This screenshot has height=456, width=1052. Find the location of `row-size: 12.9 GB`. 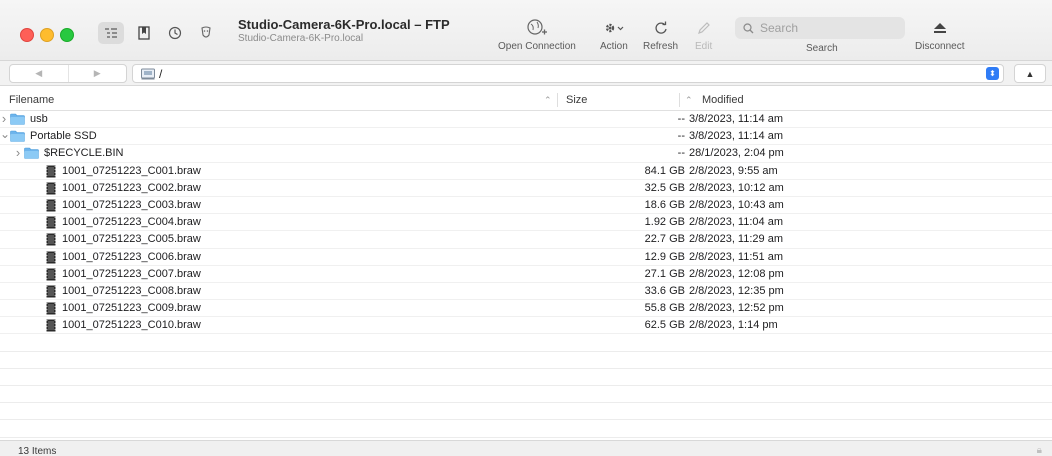

row-size: 12.9 GB is located at coordinates (664, 256).